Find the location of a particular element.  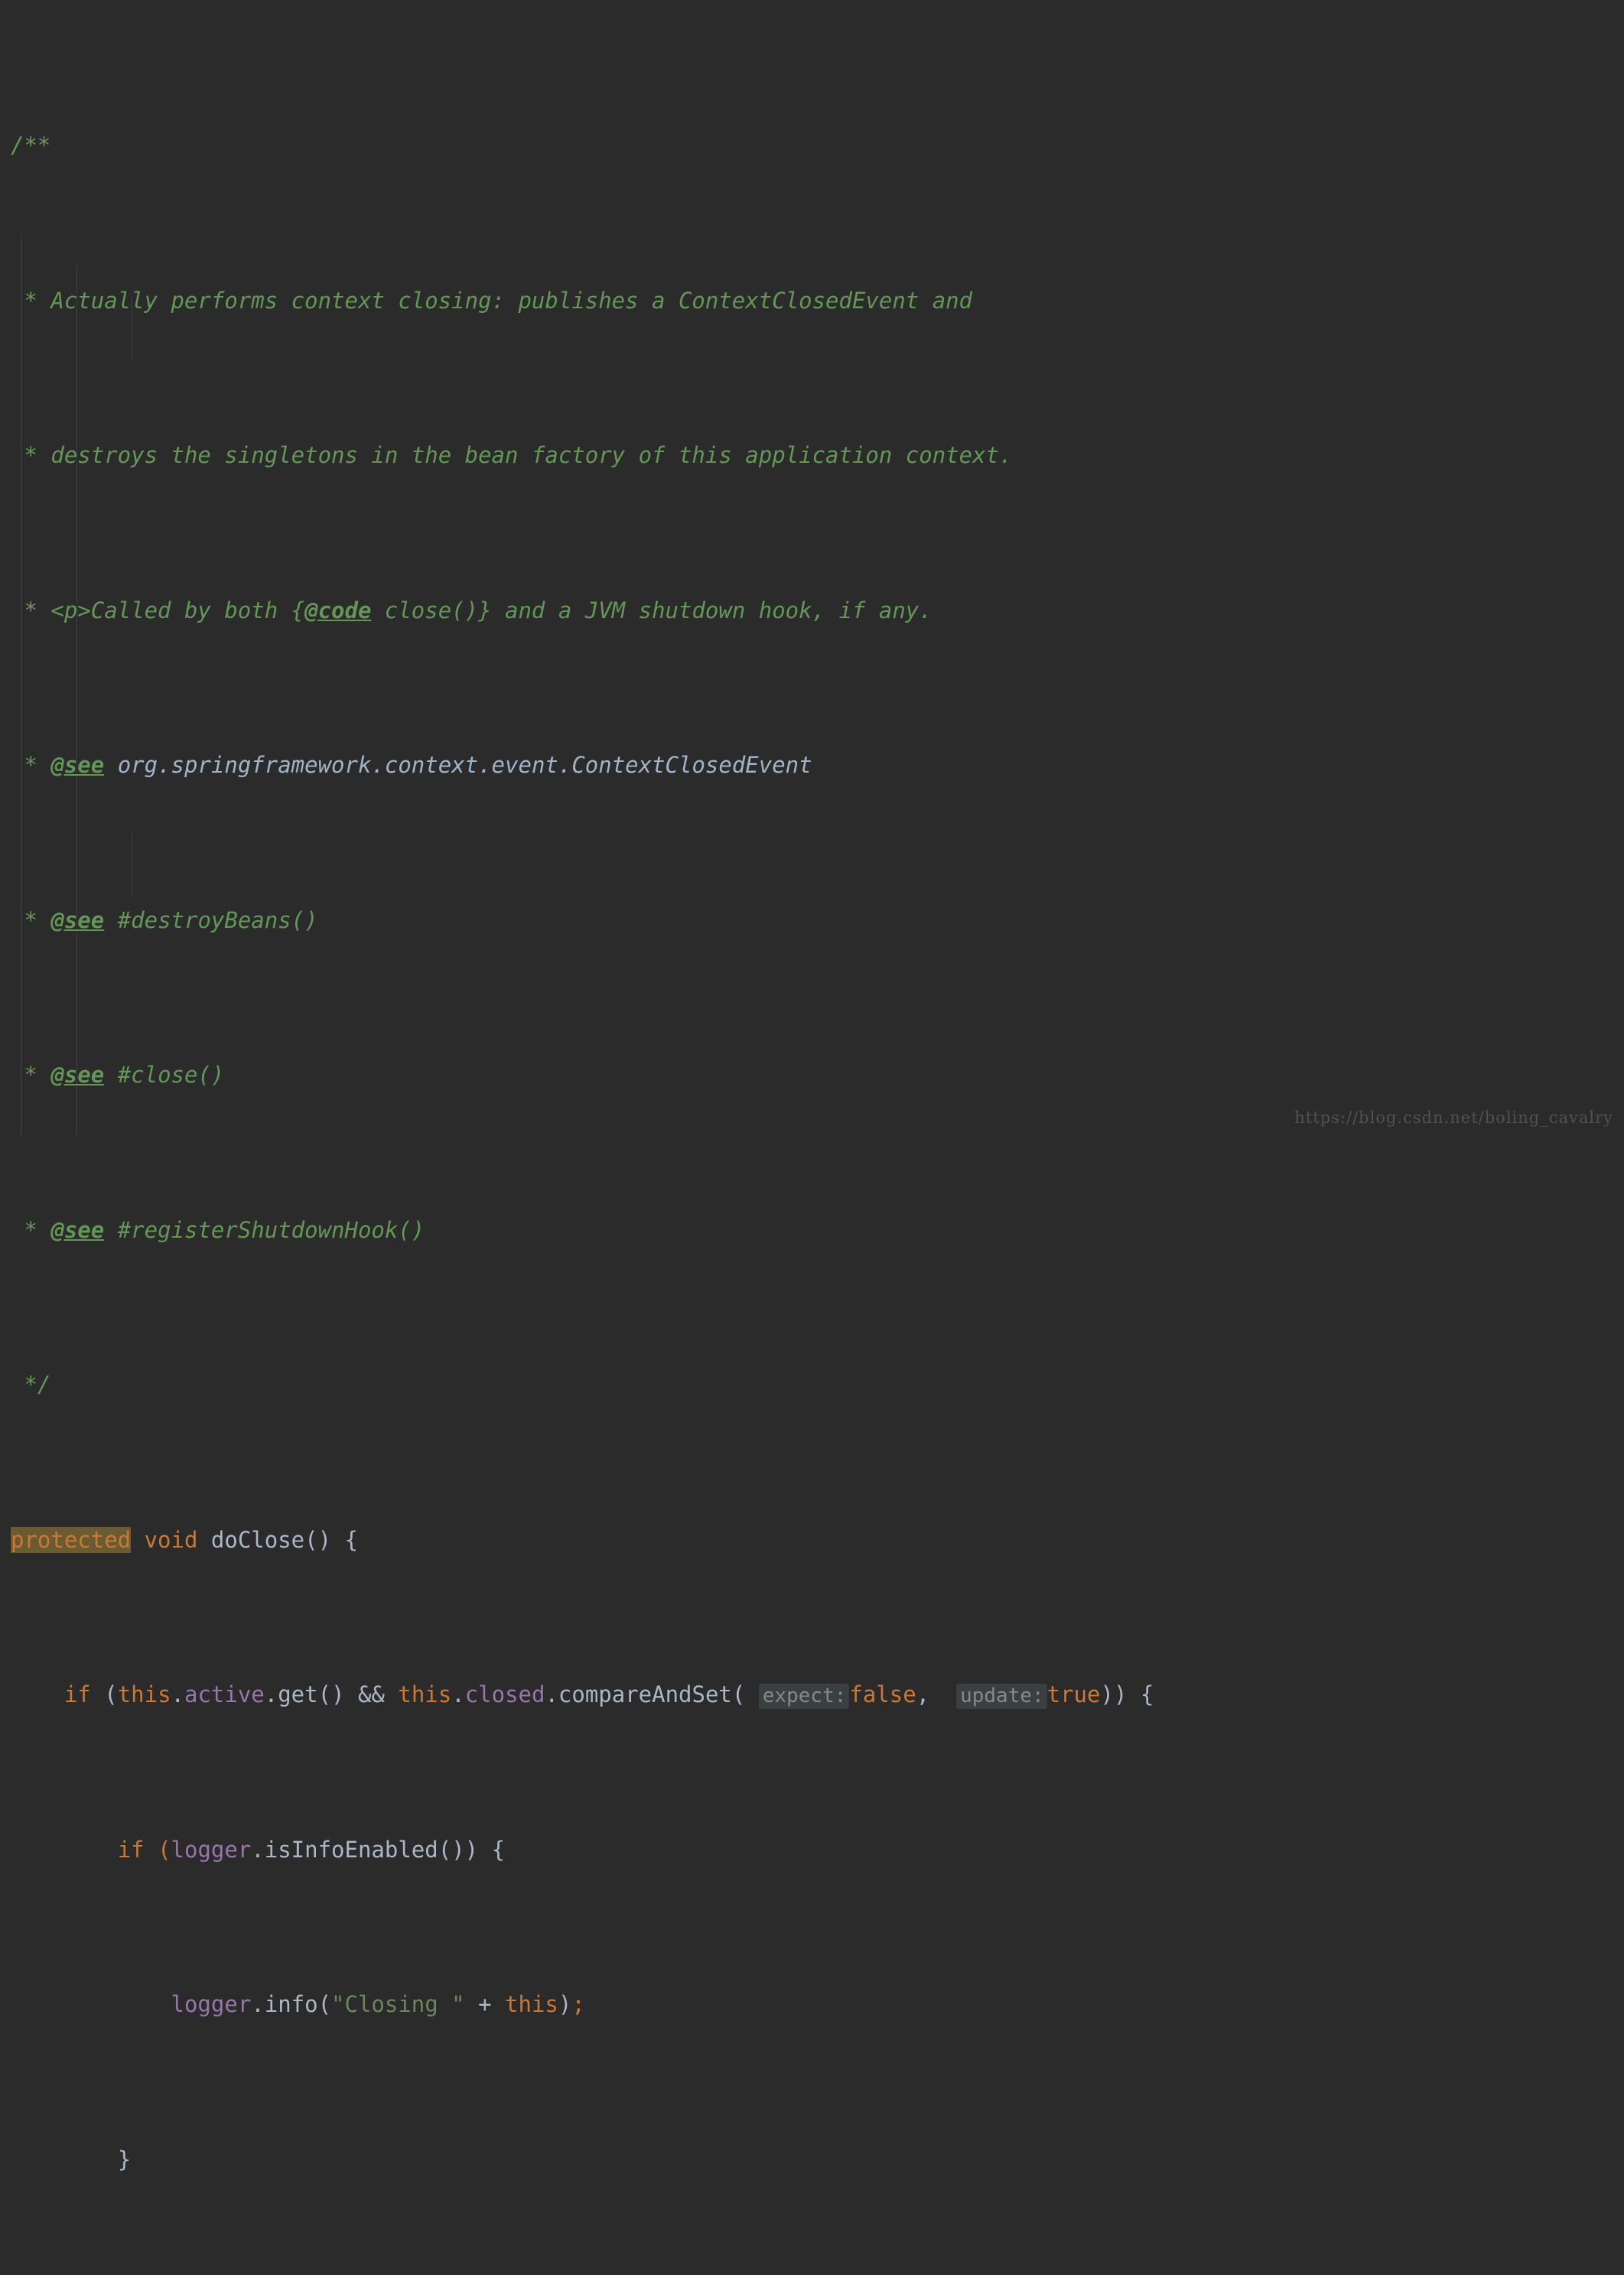

punct-comma: , is located at coordinates (936, 1694).